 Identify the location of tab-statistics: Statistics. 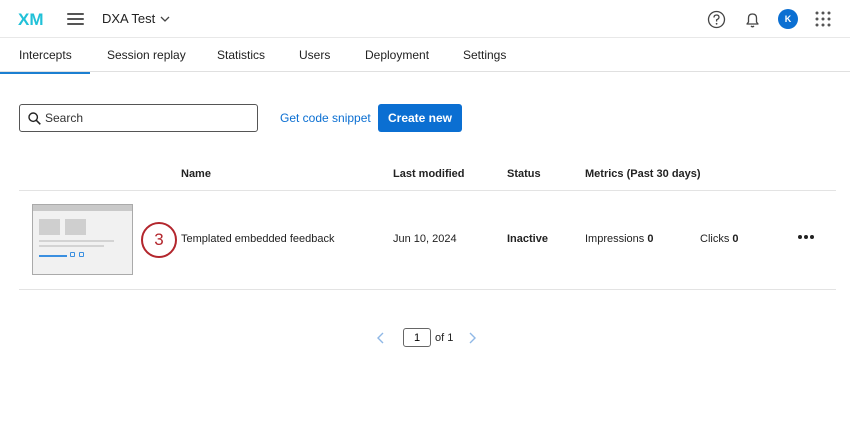
(241, 55).